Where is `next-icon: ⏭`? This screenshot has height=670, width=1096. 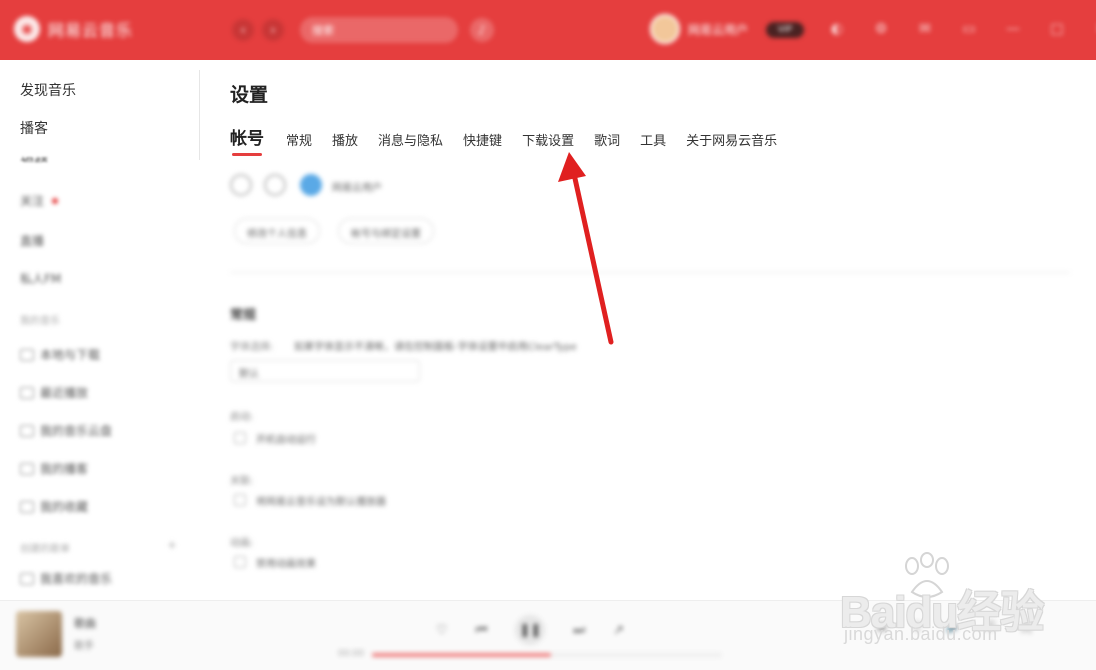 next-icon: ⏭ is located at coordinates (579, 630).